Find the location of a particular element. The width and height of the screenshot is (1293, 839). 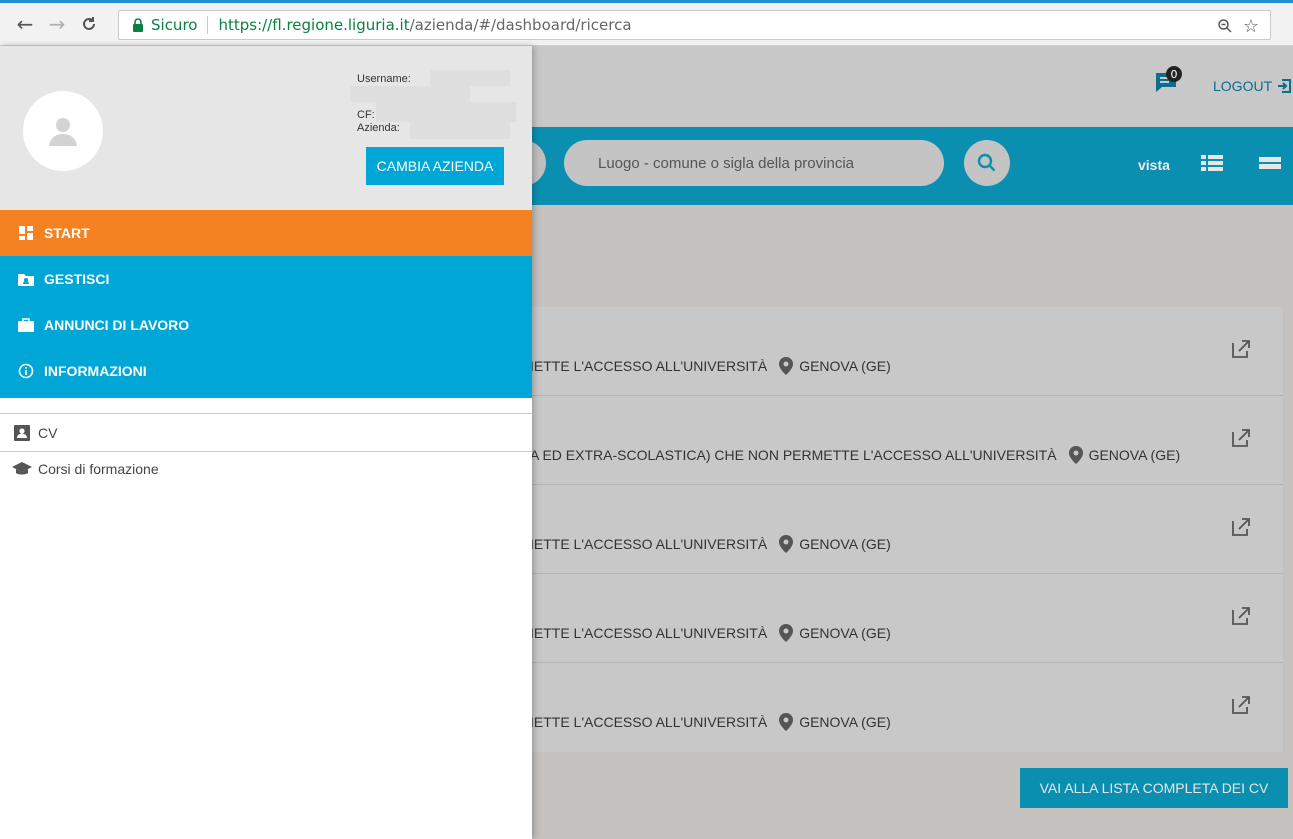

location-search-input is located at coordinates (754, 163).